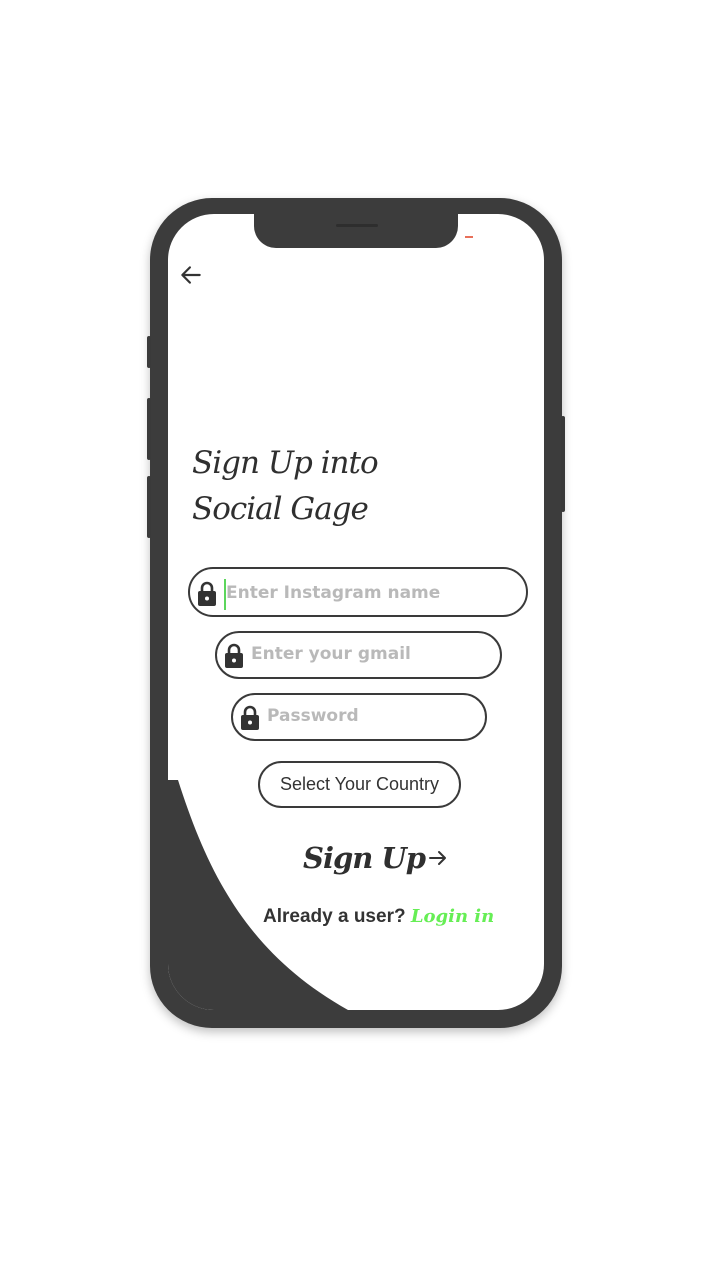 Image resolution: width=720 pixels, height=1280 pixels. I want to click on password-field, so click(359, 717).